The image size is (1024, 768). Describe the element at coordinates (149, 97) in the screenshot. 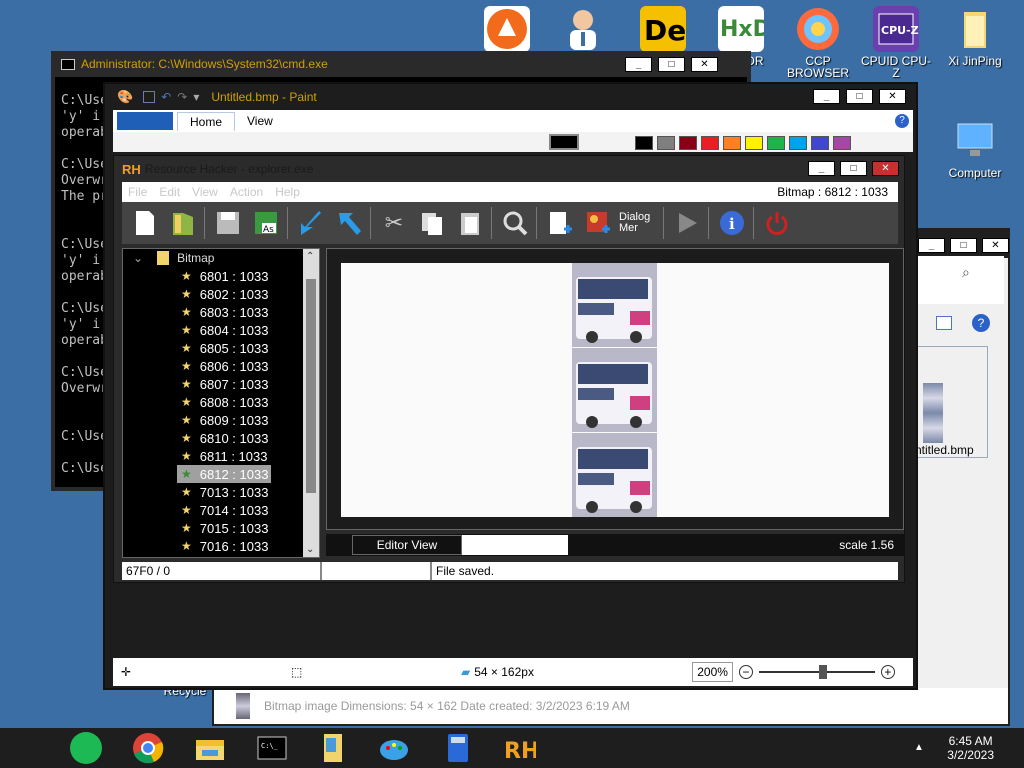

I see `save-icon` at that location.